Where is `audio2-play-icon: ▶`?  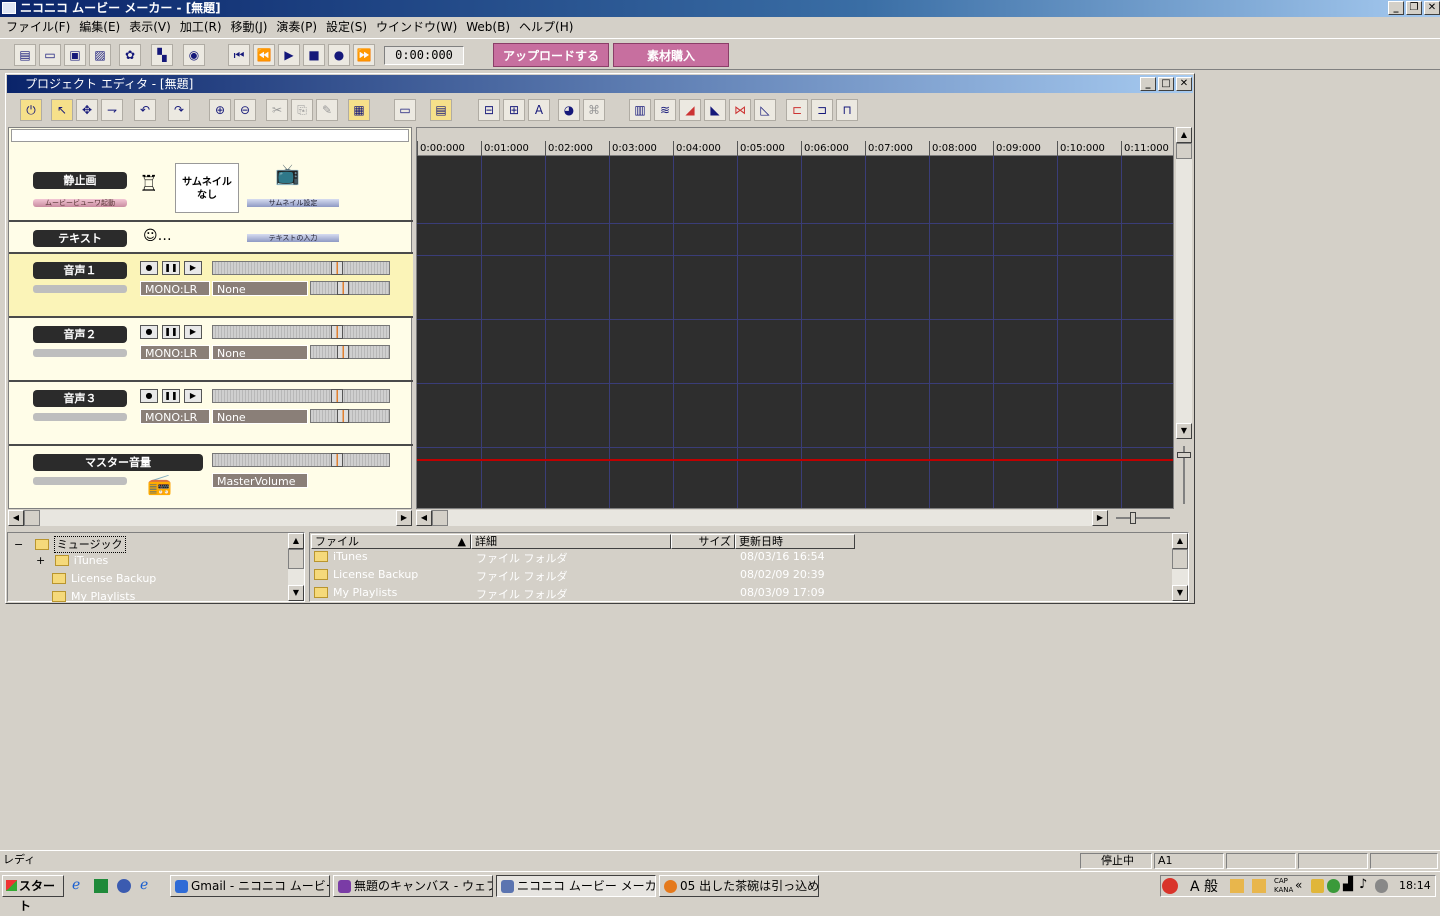
audio2-play-icon: ▶ is located at coordinates (193, 332).